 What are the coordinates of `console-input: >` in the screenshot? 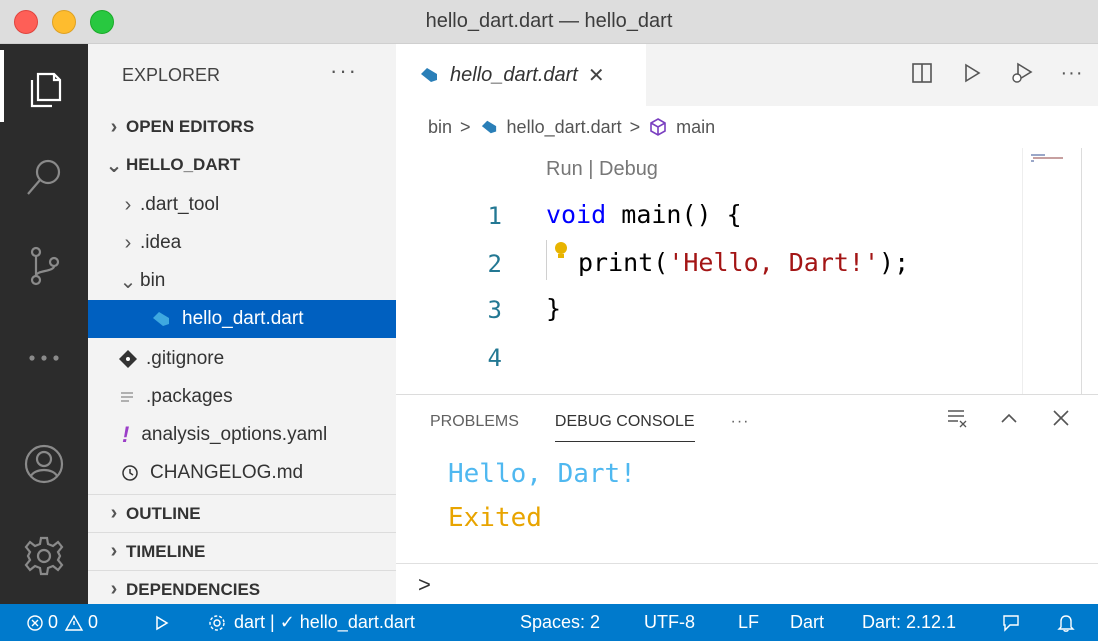 It's located at (747, 584).